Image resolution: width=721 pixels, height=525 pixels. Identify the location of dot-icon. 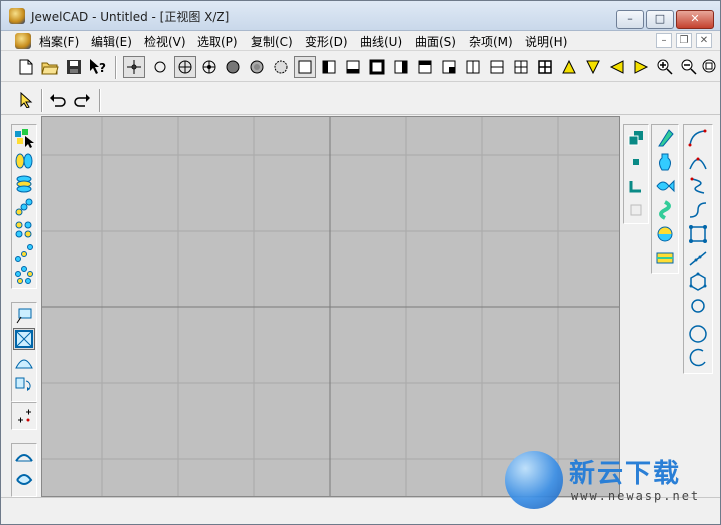
(636, 162).